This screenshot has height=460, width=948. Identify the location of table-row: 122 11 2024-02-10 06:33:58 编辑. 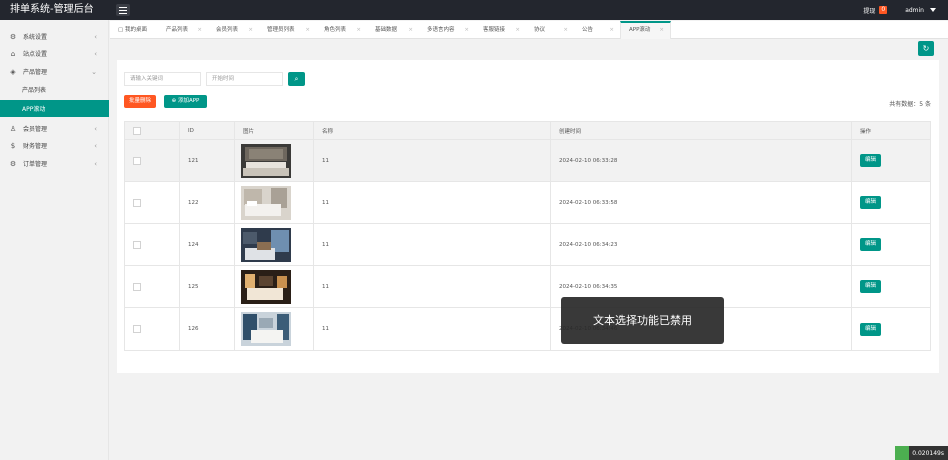
(527, 203).